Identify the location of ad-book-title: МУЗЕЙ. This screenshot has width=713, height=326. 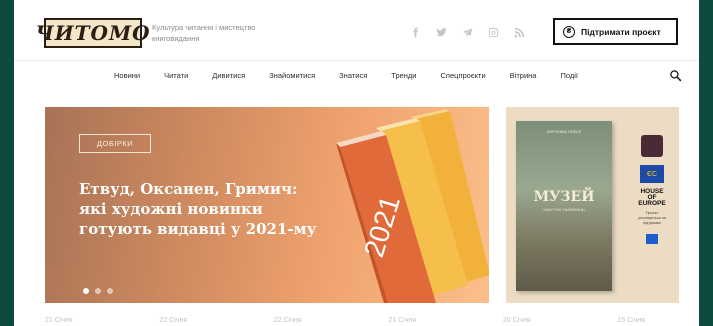
(564, 197).